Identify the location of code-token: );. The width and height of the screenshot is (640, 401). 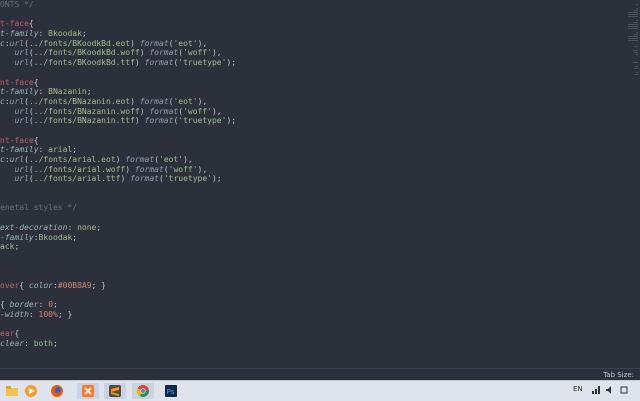
(231, 121).